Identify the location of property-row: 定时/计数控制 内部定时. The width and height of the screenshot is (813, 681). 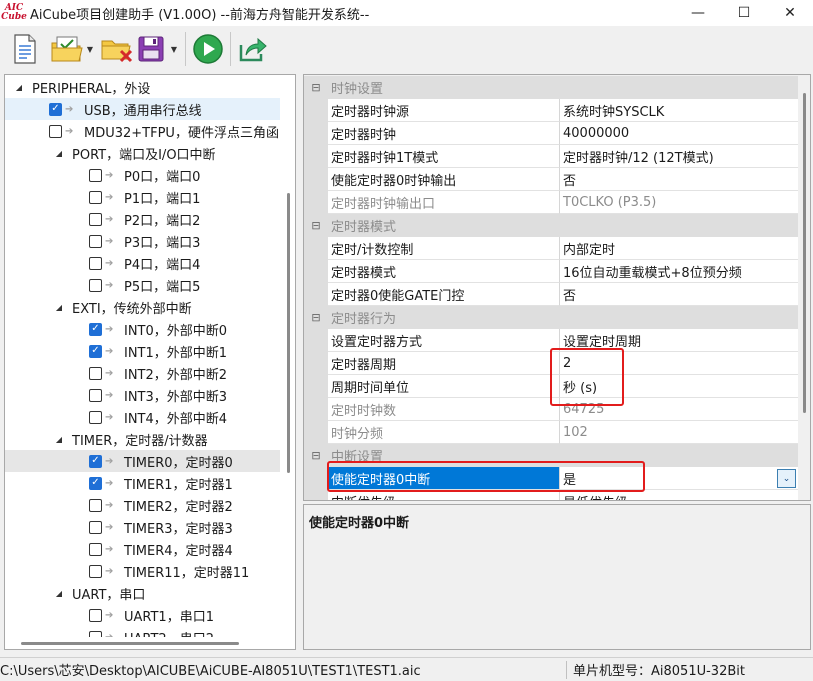
(551, 248).